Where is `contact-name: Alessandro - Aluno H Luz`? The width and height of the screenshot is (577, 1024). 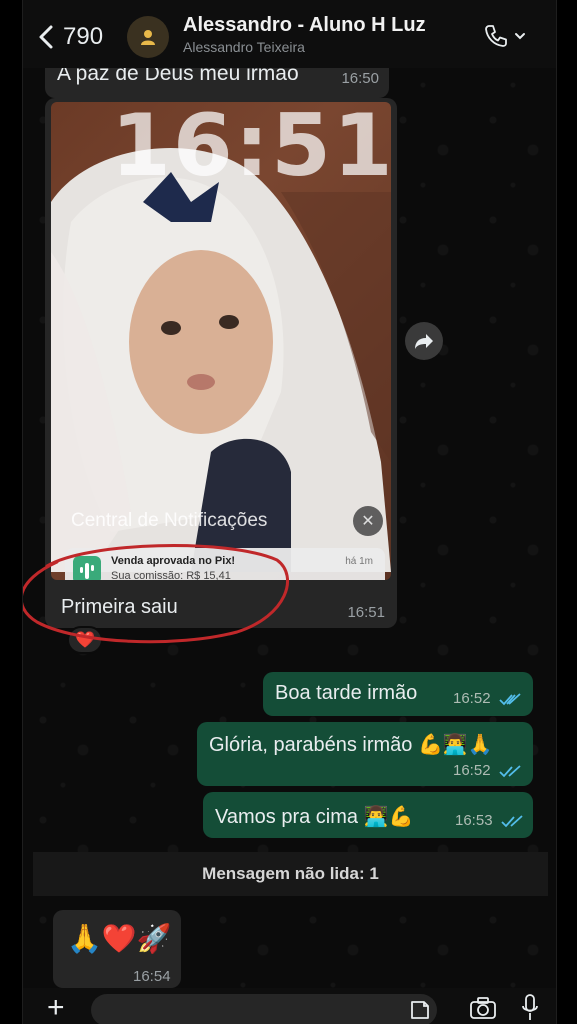
contact-name: Alessandro - Aluno H Luz is located at coordinates (304, 25).